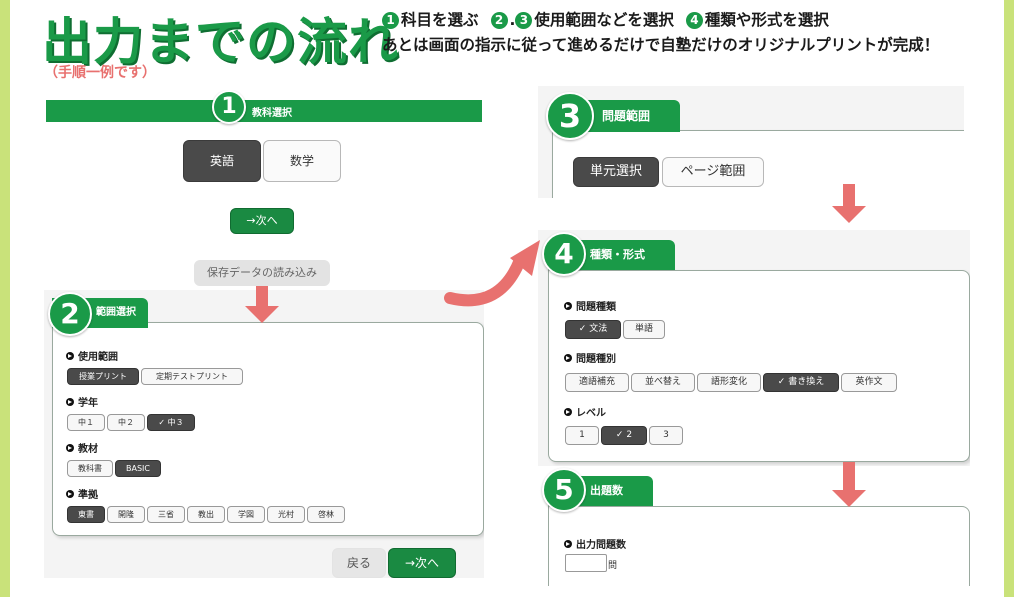 The image size is (1014, 597). What do you see at coordinates (206, 514) in the screenshot?
I see `standard-option-kyoshutsu: 教出` at bounding box center [206, 514].